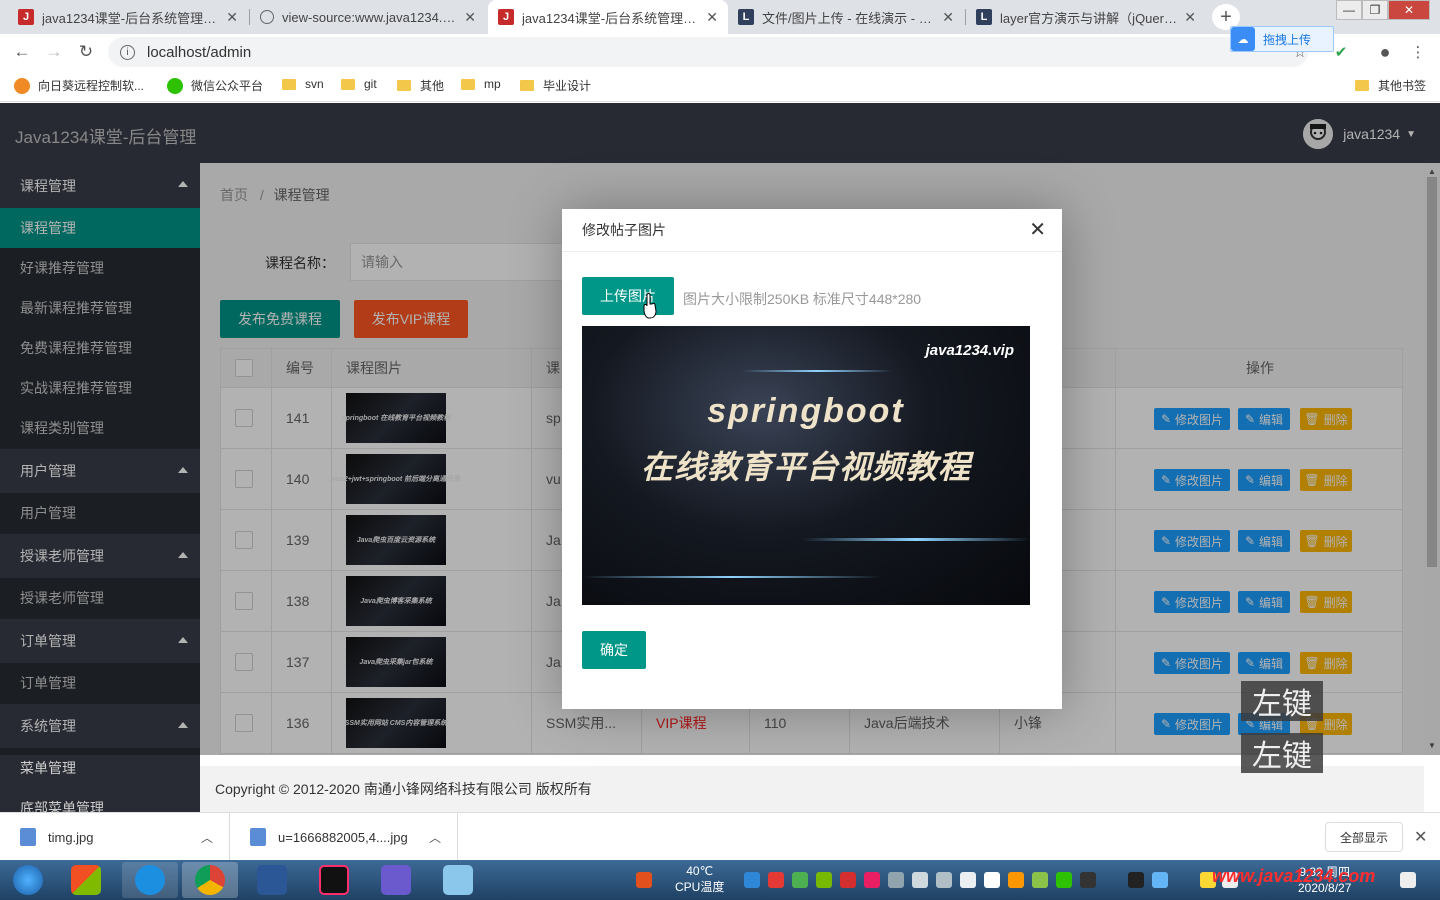  Describe the element at coordinates (800, 880) in the screenshot. I see `shield-icon` at that location.